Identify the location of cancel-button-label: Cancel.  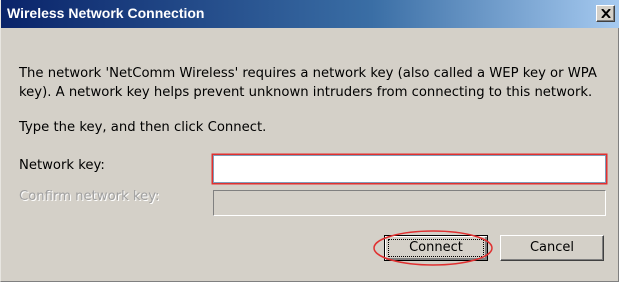
(552, 247).